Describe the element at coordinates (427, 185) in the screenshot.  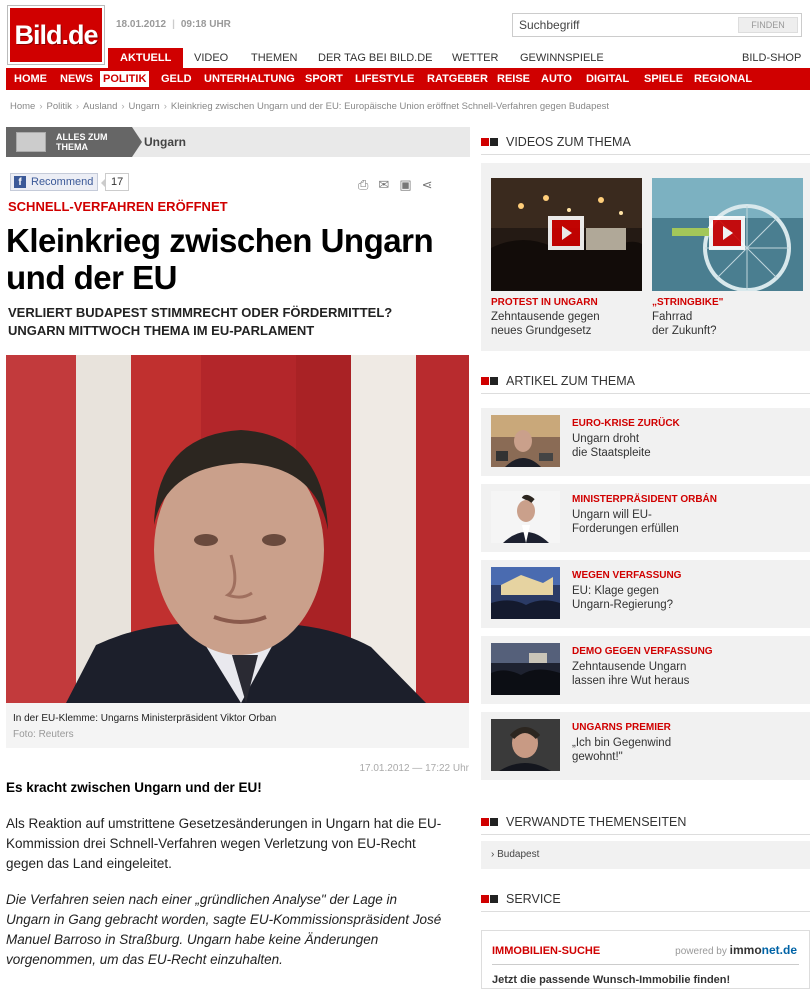
I see `share-icon: ⋖` at that location.